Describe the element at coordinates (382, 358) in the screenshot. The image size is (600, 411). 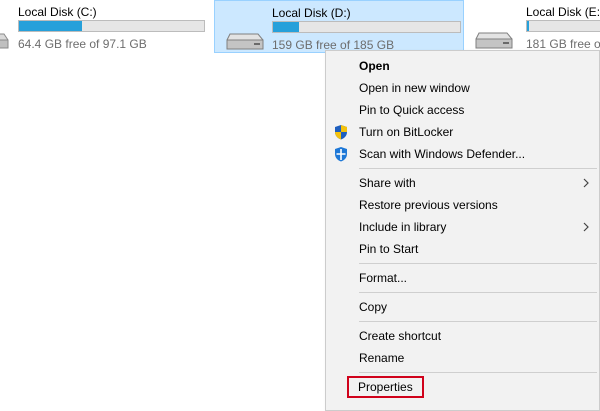
I see `menu-item-label: Rename` at that location.